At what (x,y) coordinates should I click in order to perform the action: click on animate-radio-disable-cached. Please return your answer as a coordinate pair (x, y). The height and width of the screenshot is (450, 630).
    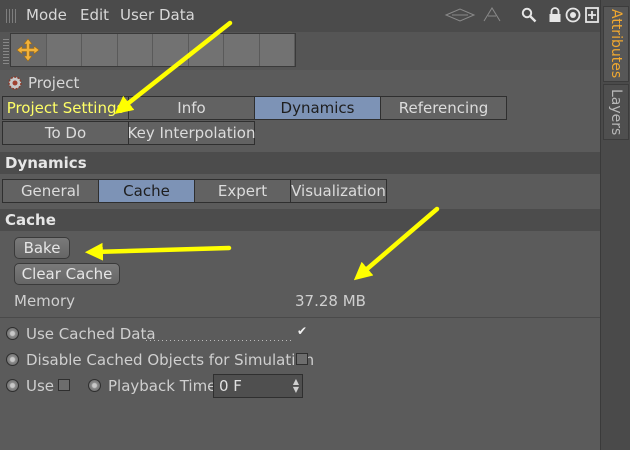
    Looking at the image, I should click on (12, 359).